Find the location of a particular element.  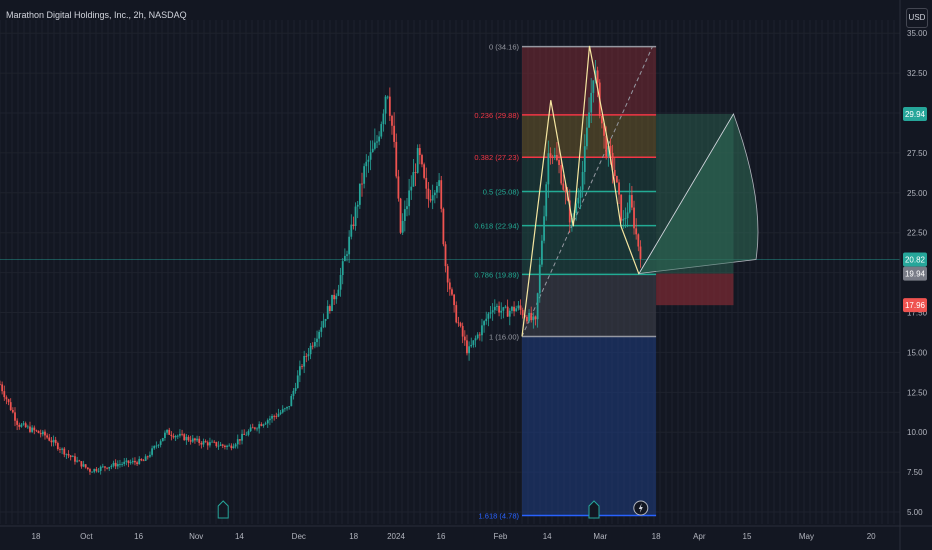

x-tick-label: May is located at coordinates (806, 536).